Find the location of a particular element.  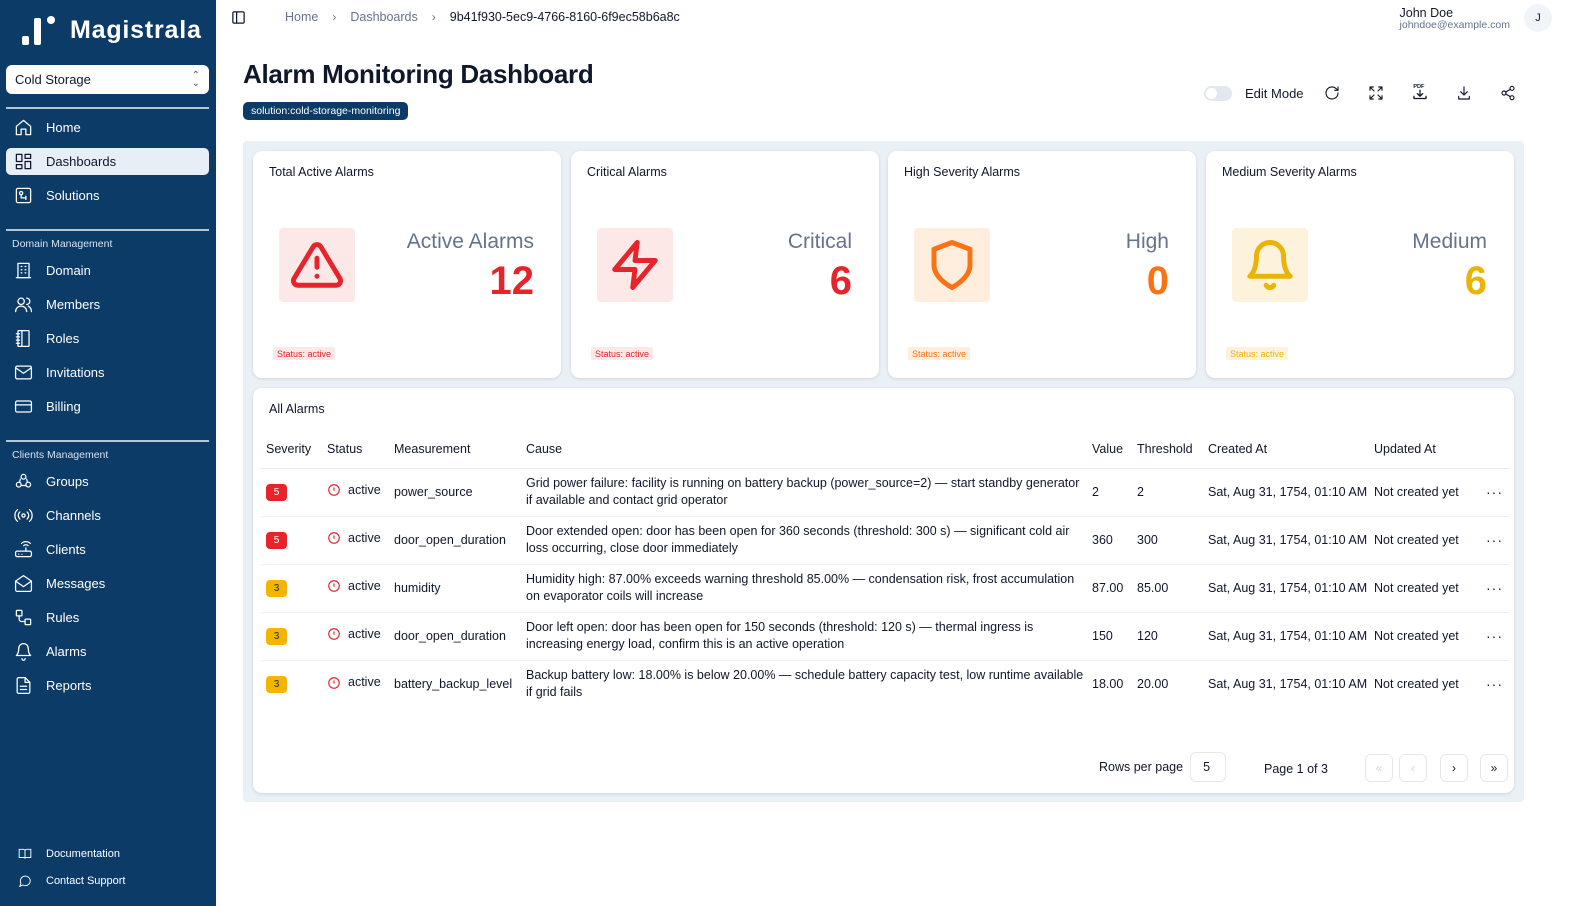

nav-invitations: Invitations is located at coordinates (107, 372).